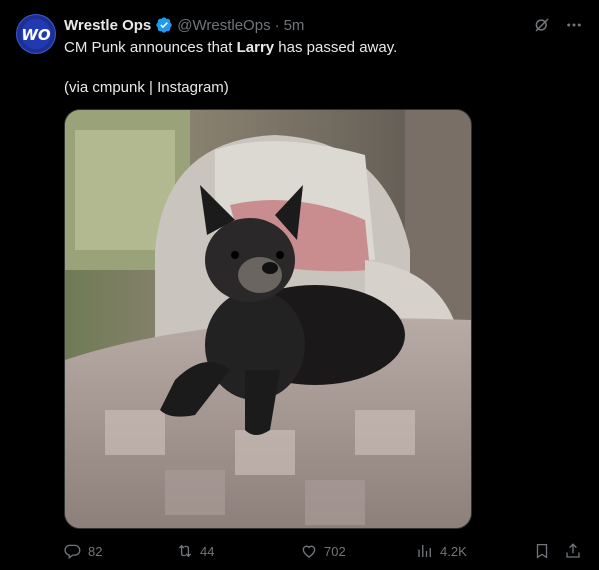 The height and width of the screenshot is (570, 599). What do you see at coordinates (542, 25) in the screenshot?
I see `grok-icon` at bounding box center [542, 25].